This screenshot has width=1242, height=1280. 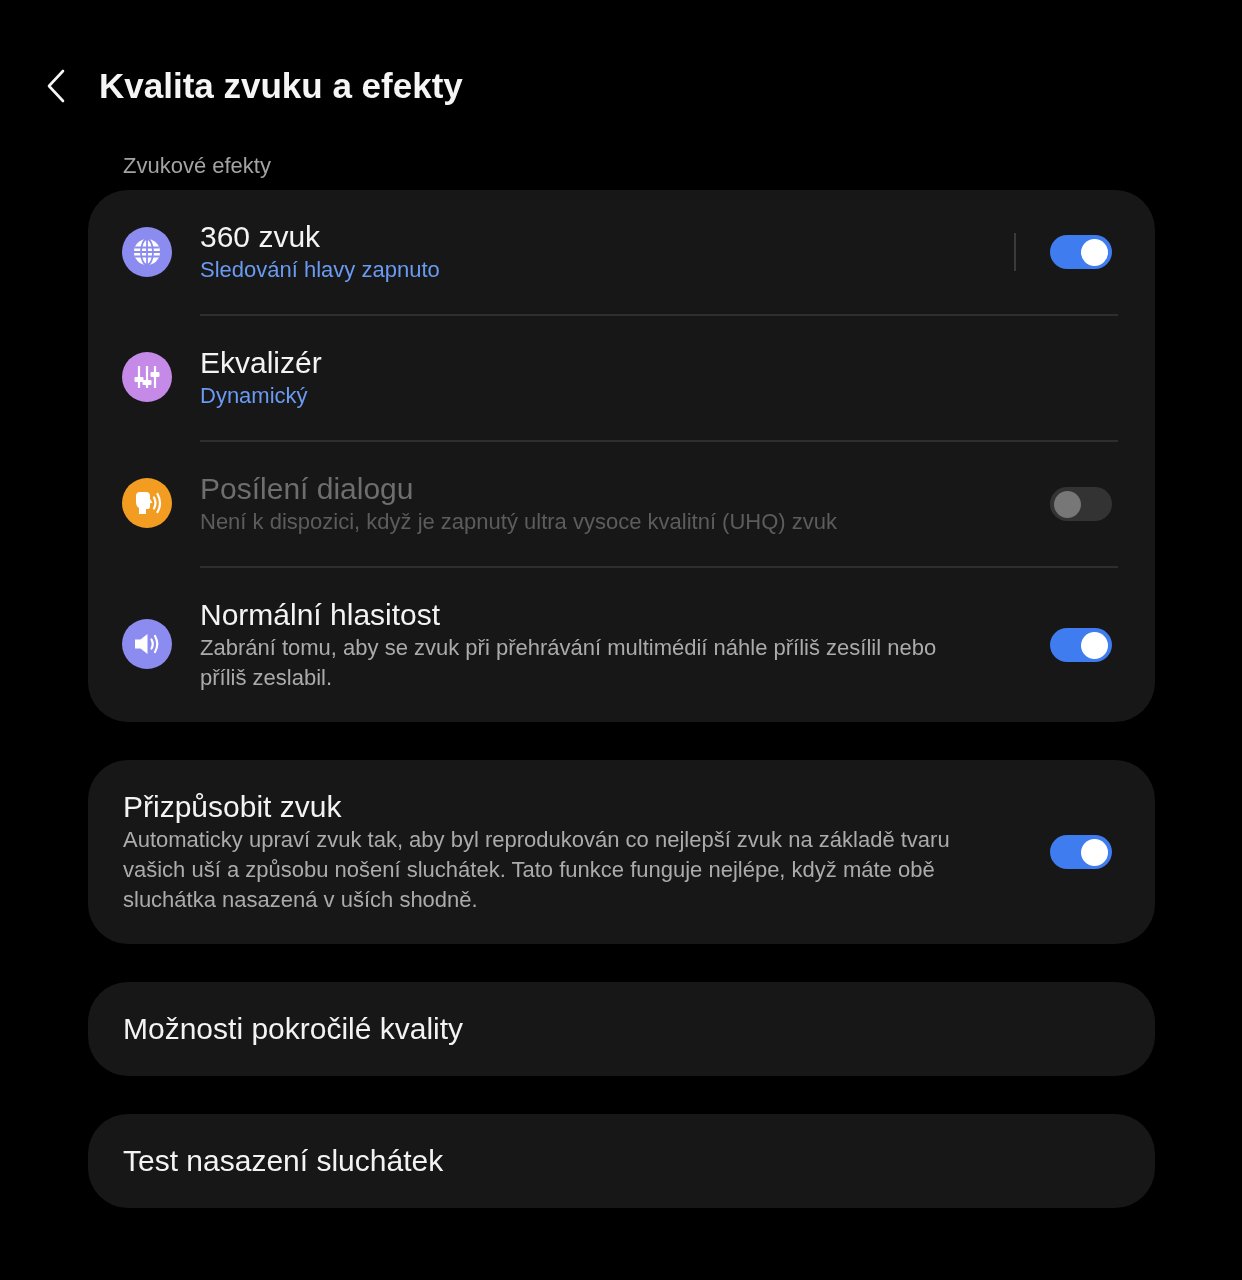 I want to click on item-title: Možnosti pokročilé kvality, so click(x=293, y=1029).